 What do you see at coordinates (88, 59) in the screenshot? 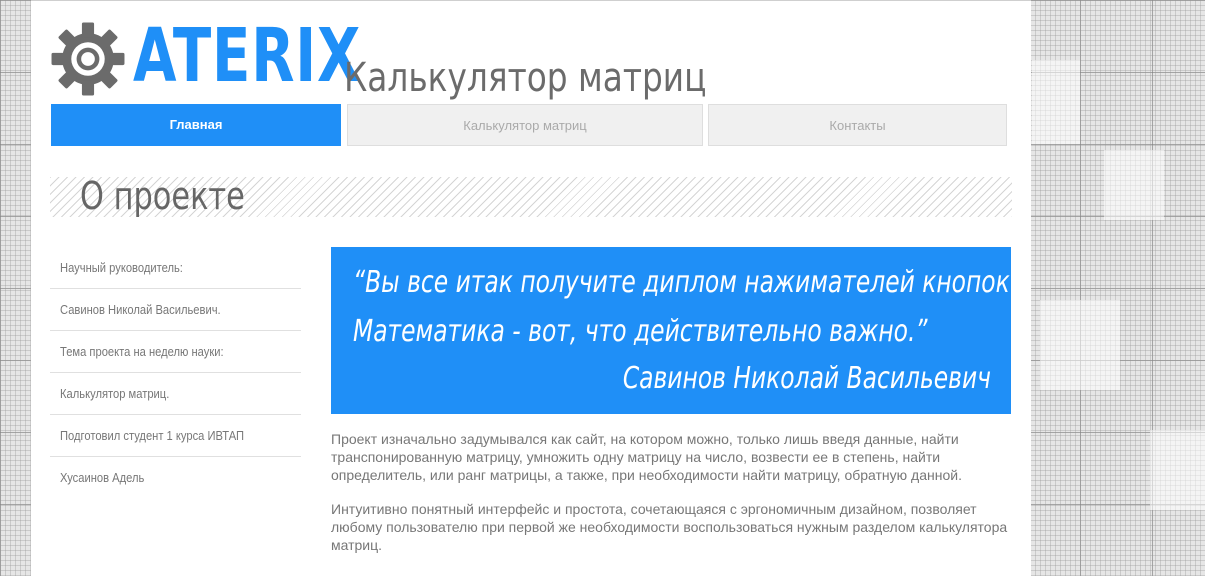
I see `gear-icon` at bounding box center [88, 59].